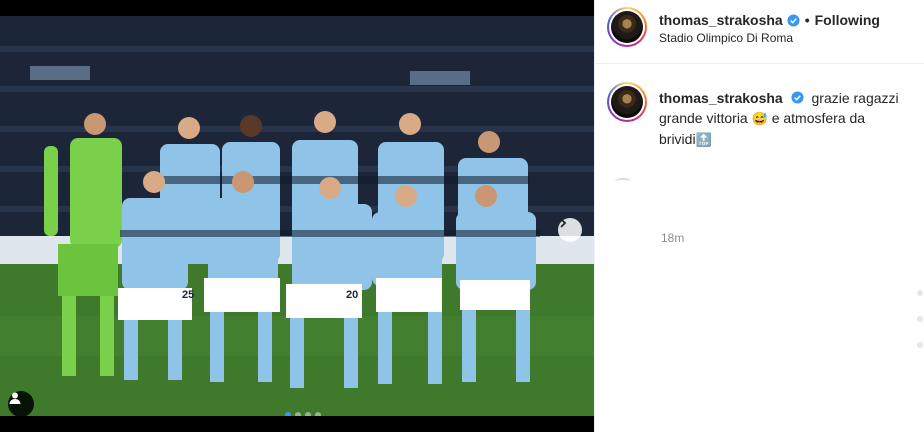 This screenshot has width=924, height=432. Describe the element at coordinates (188, 295) in the screenshot. I see `jersey-number-1: 25` at that location.